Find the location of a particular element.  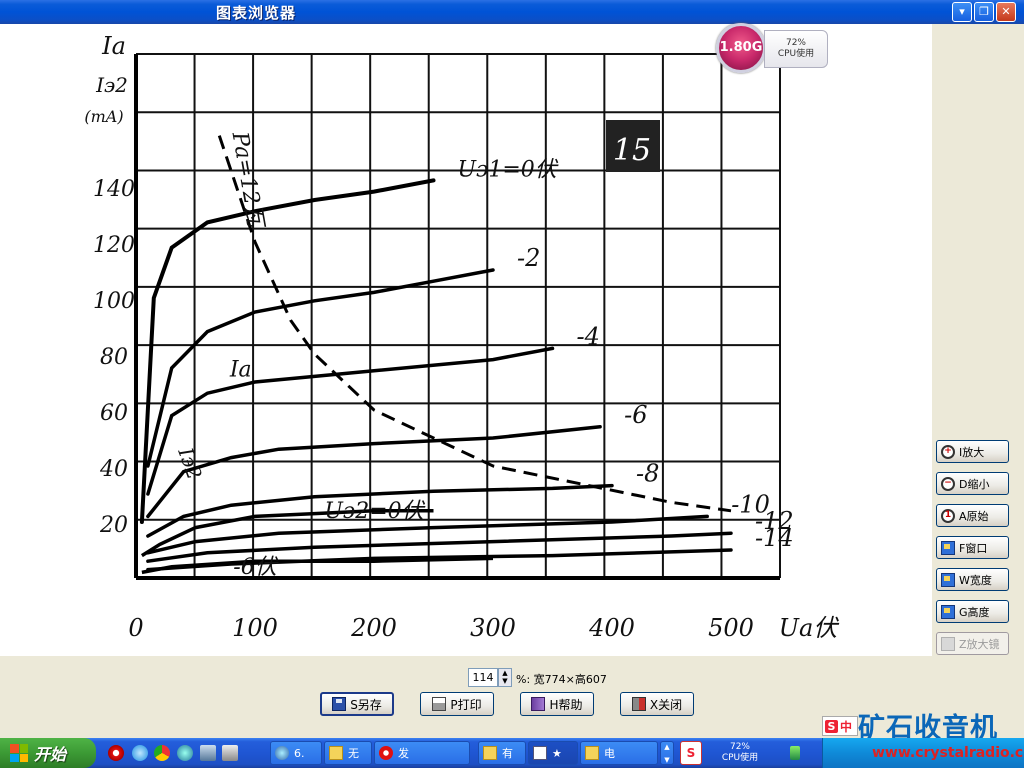

scroll-up-icon: ▲ is located at coordinates (666, 747).